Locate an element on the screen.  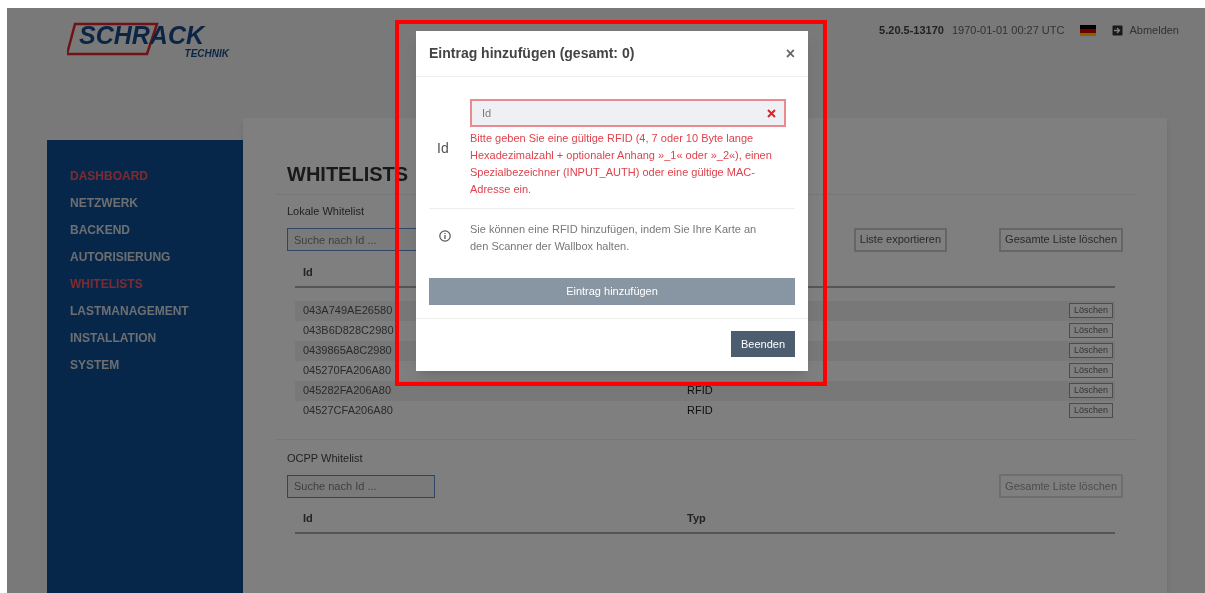
sidebar-item: NETZWERK is located at coordinates (104, 203).